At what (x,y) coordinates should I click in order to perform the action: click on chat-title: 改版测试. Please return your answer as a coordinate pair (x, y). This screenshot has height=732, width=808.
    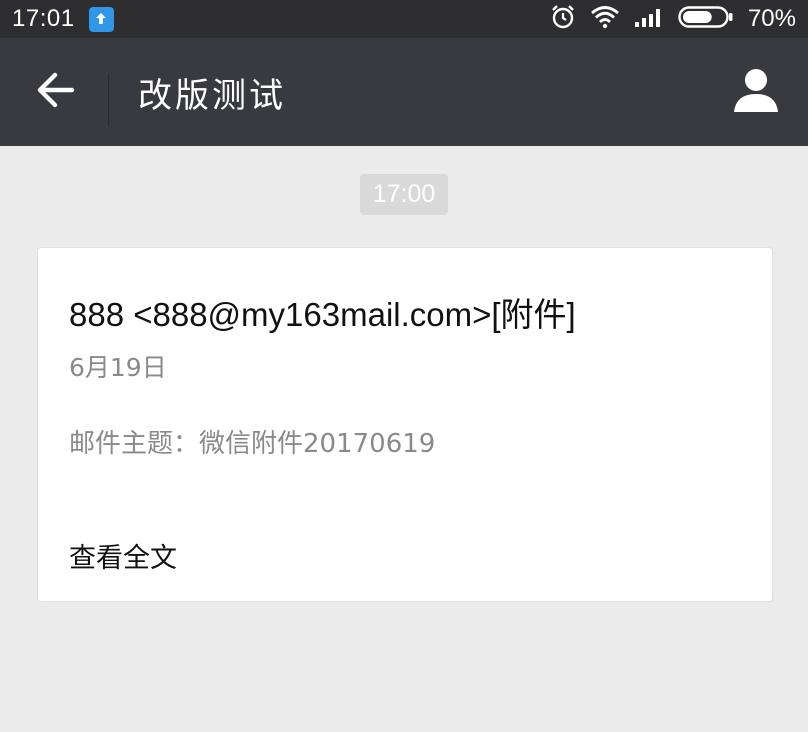
    Looking at the image, I should click on (212, 95).